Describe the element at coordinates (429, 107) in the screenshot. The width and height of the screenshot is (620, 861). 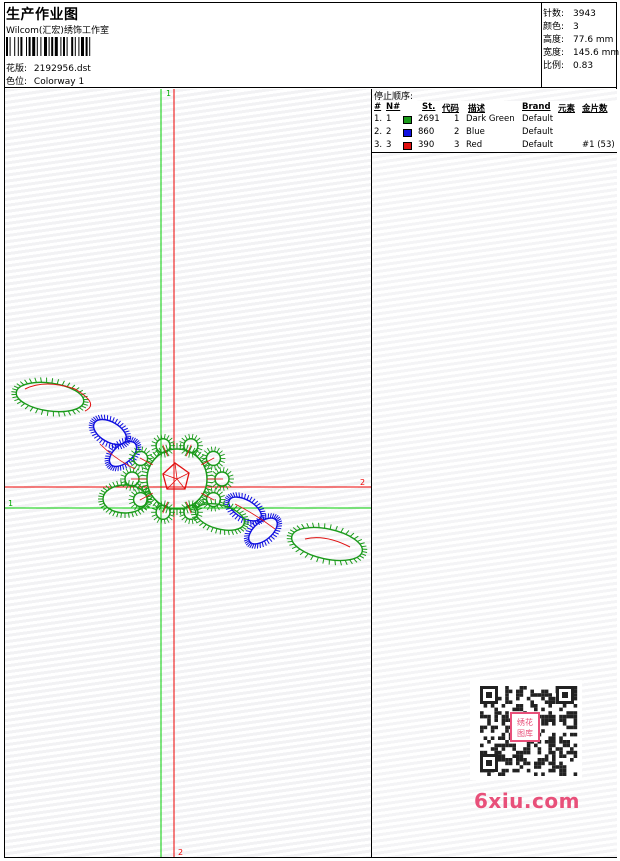
I see `col-stitches: St.` at that location.